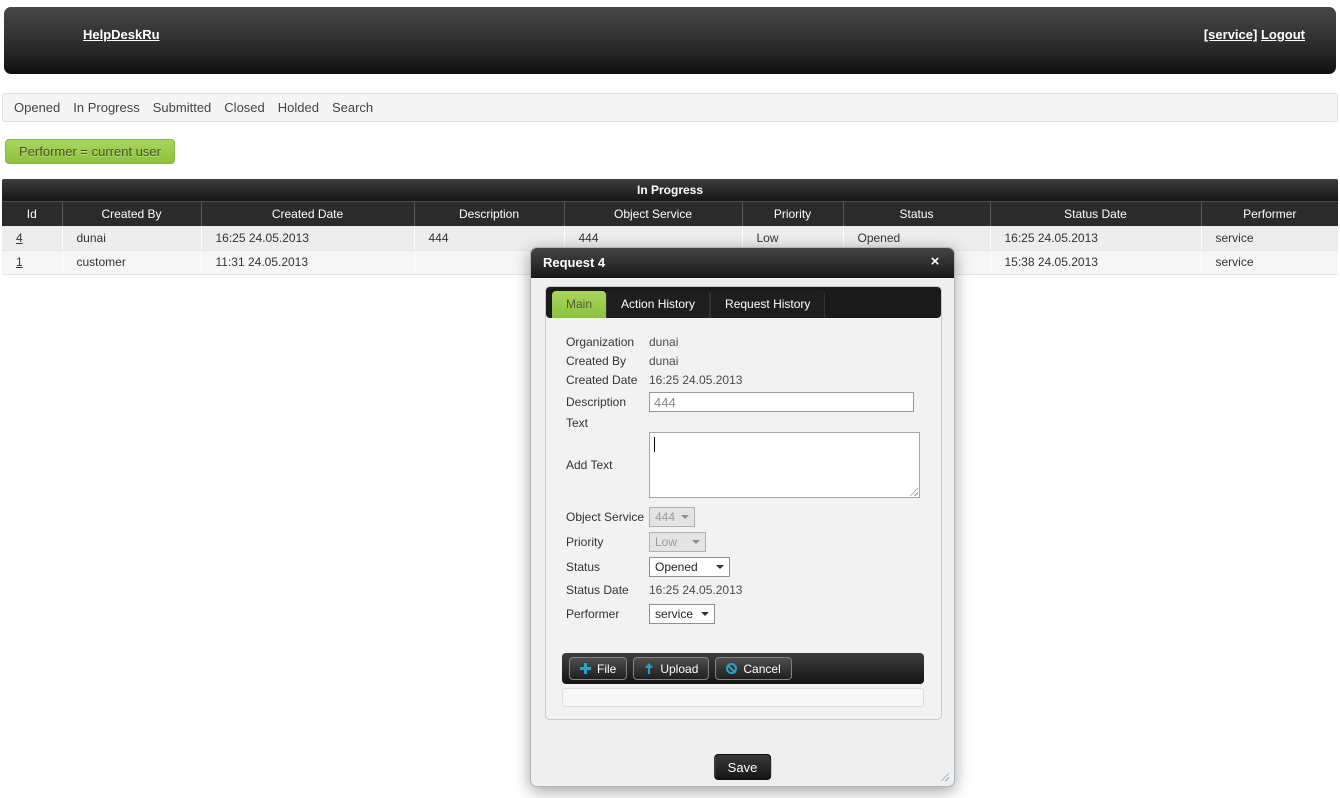 This screenshot has height=798, width=1340. I want to click on object-service-select: 444, so click(672, 516).